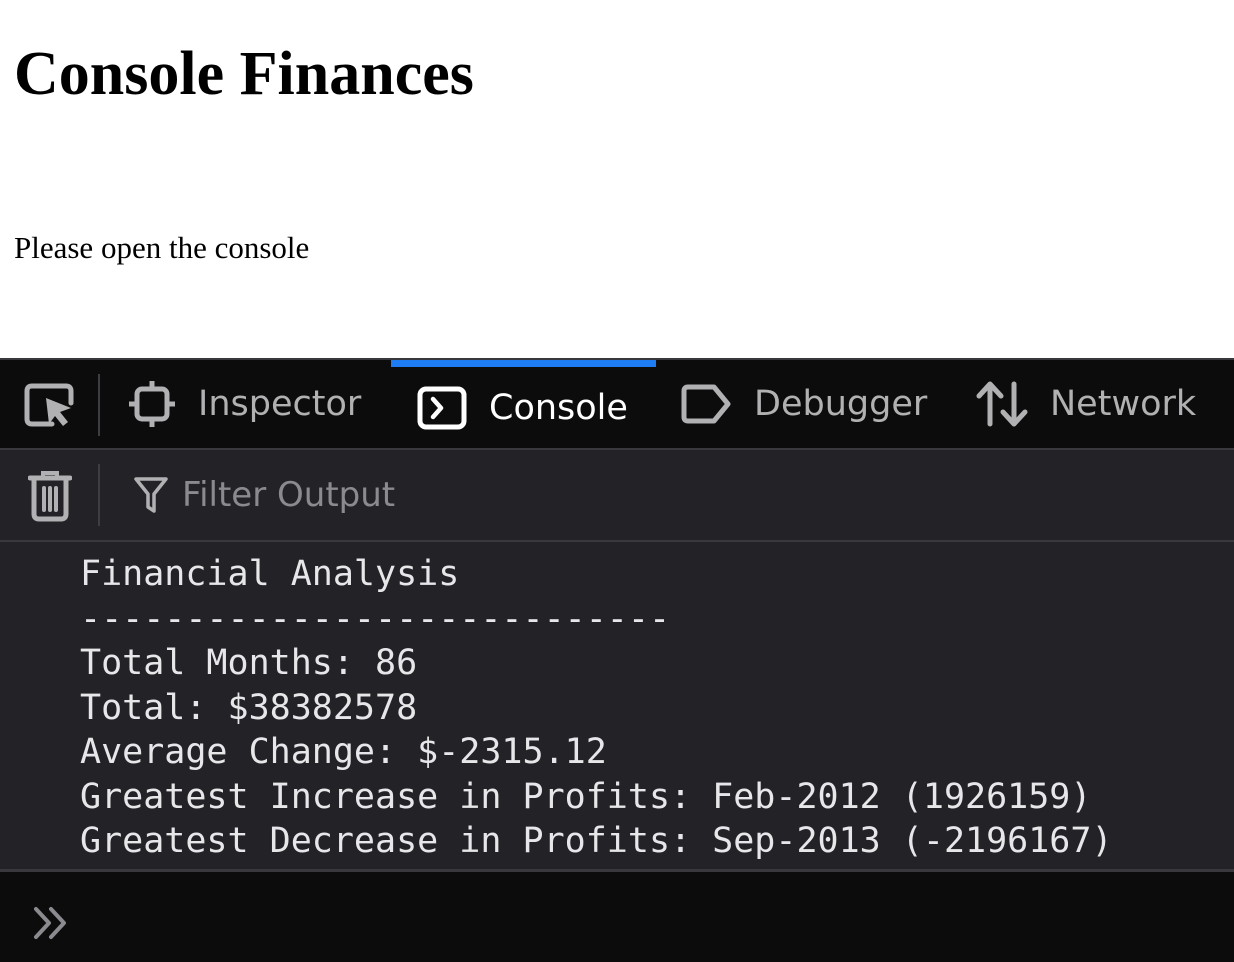 This screenshot has width=1234, height=962. What do you see at coordinates (706, 404) in the screenshot?
I see `debugger-icon` at bounding box center [706, 404].